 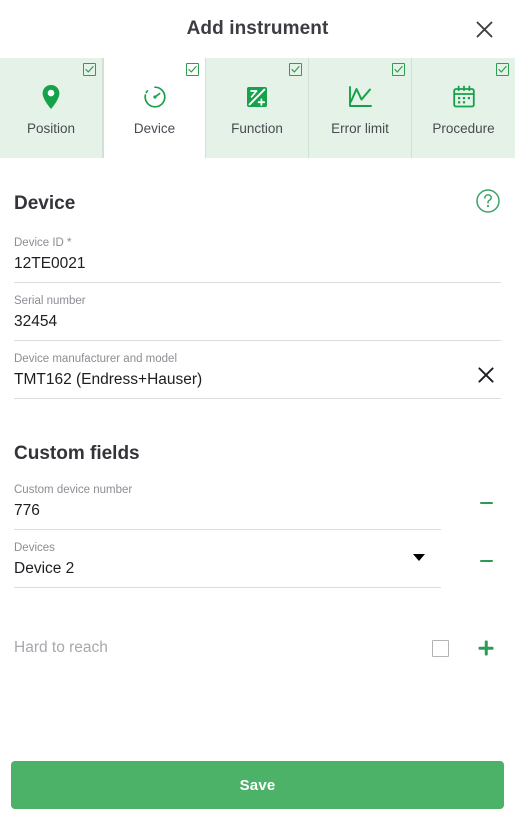 I want to click on tab-position: Position, so click(x=51, y=108).